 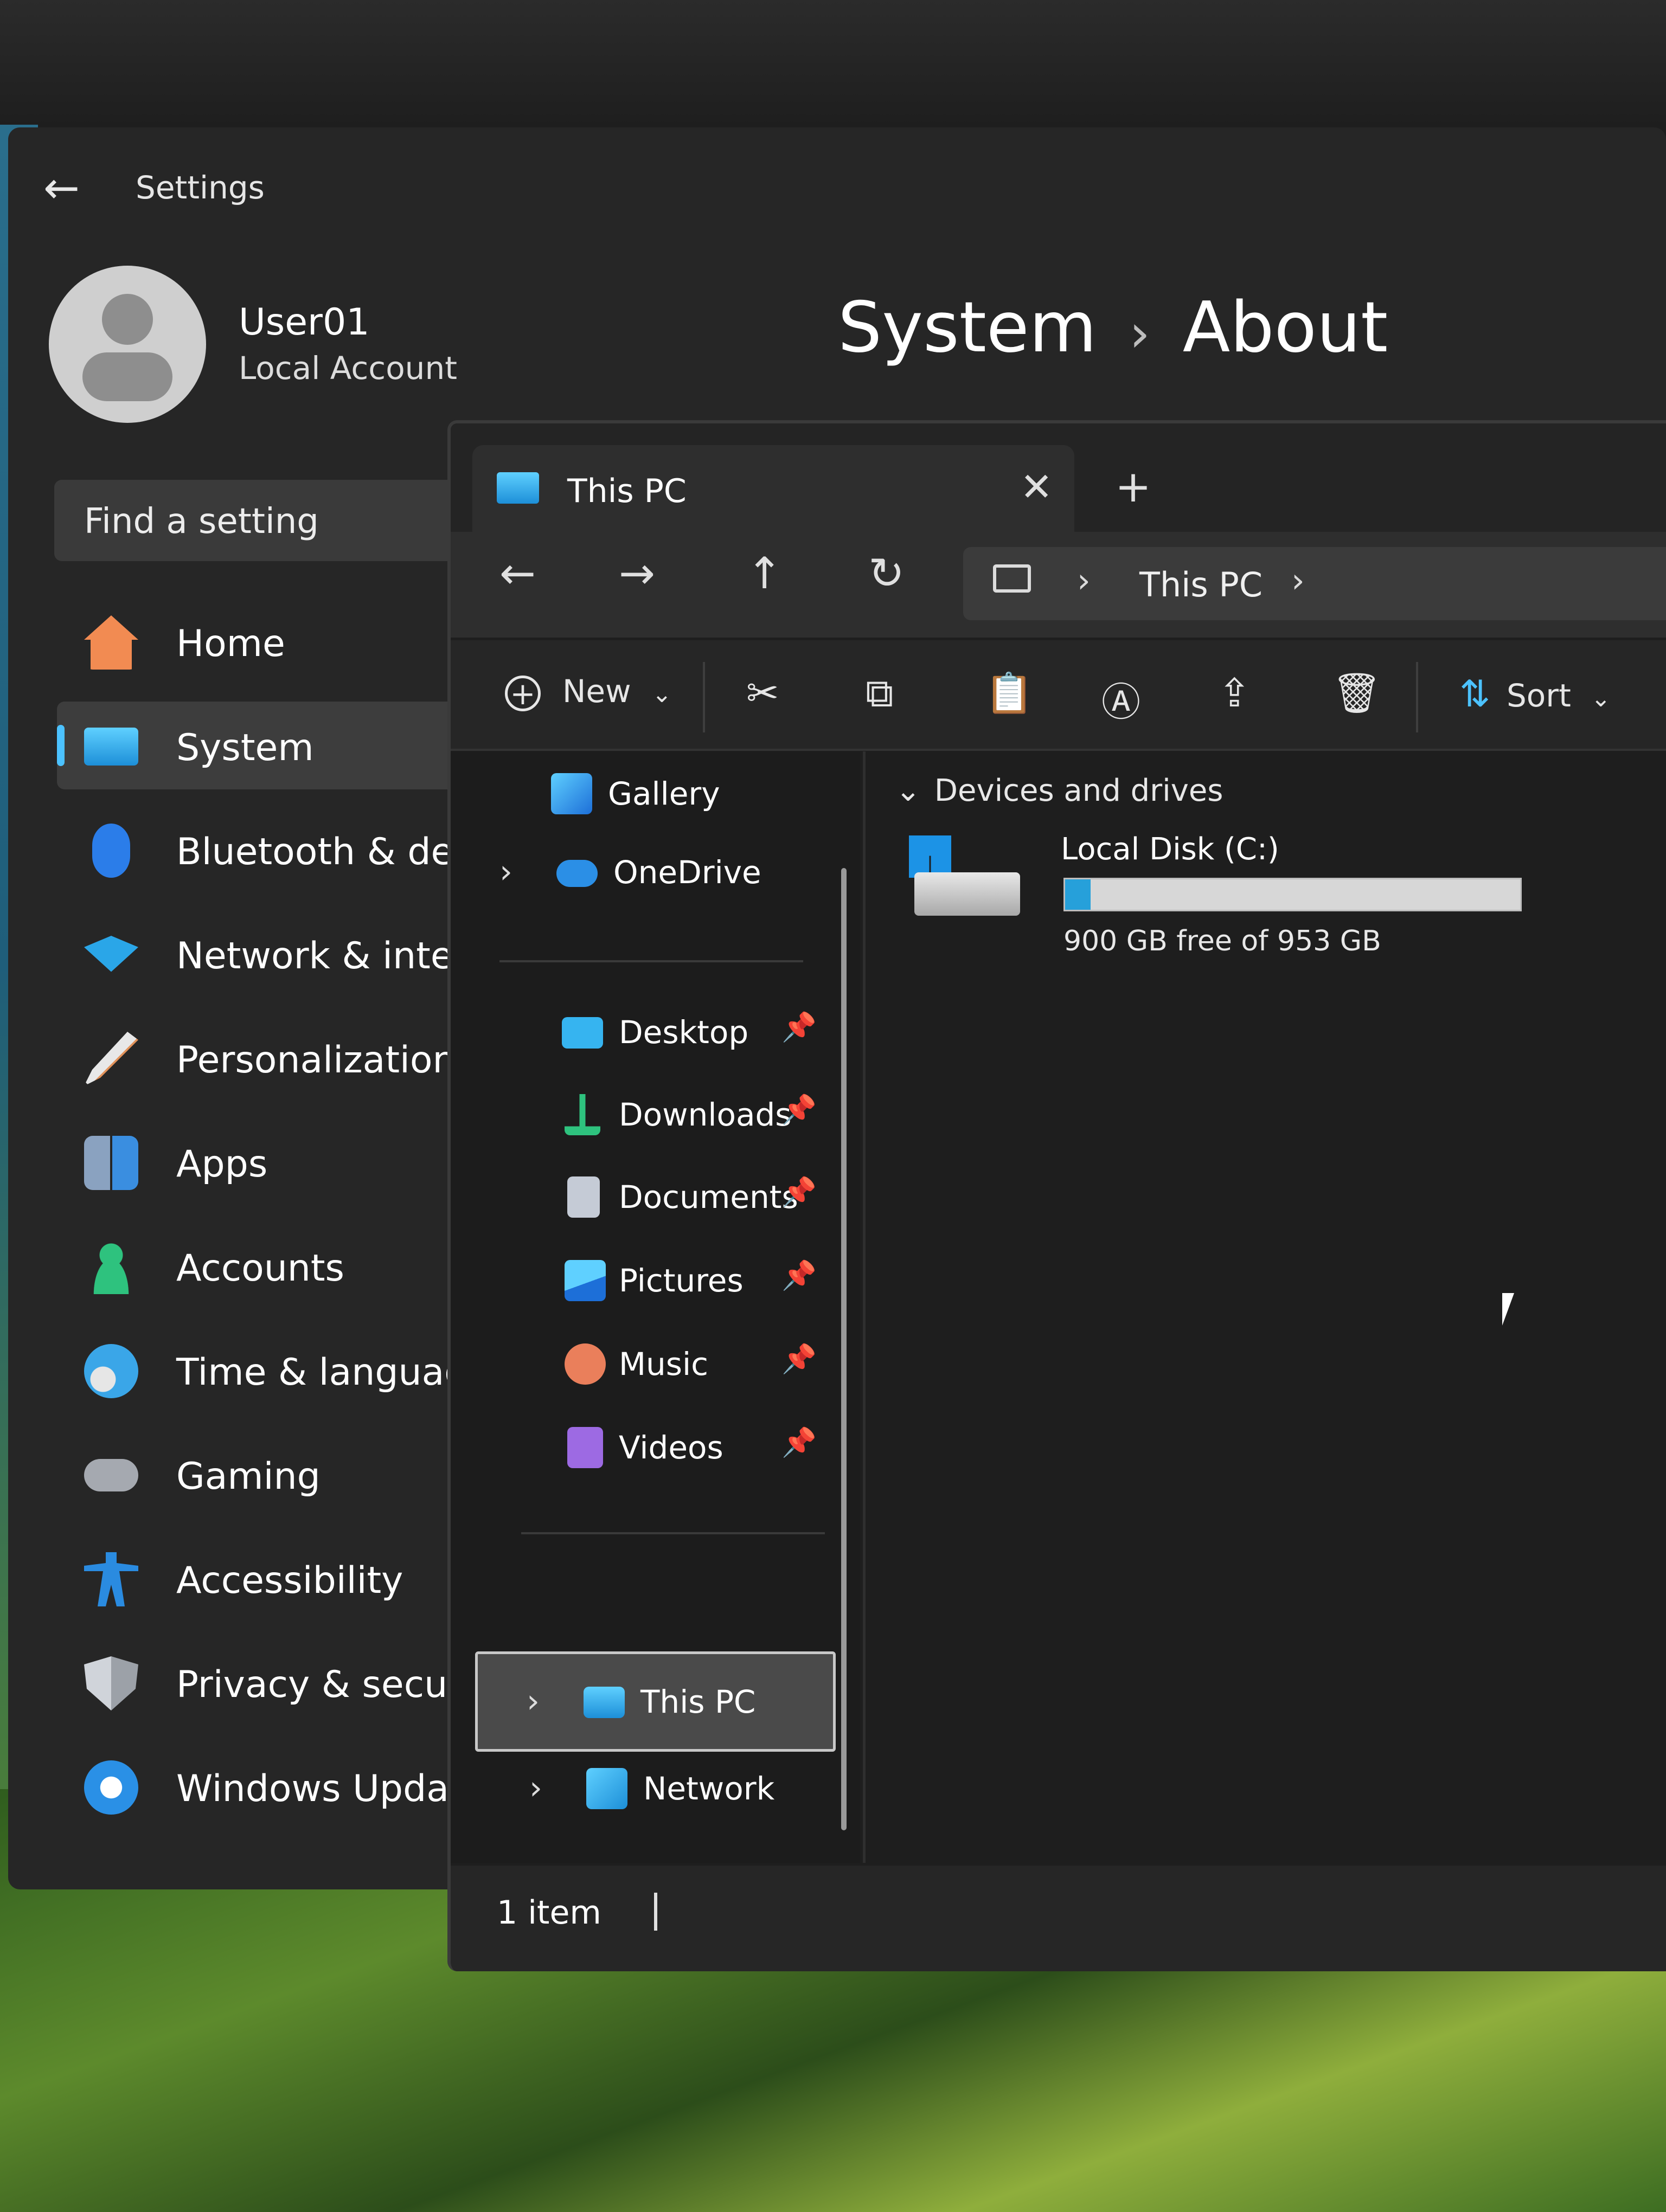 What do you see at coordinates (245, 747) in the screenshot?
I see `nav-label: System` at bounding box center [245, 747].